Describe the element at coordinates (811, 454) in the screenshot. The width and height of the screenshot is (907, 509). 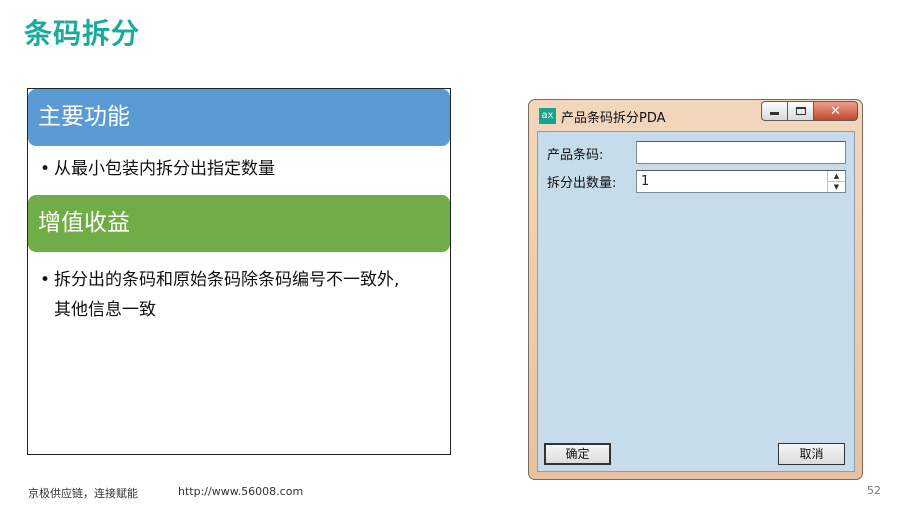
I see `cancel-button: 取消` at that location.